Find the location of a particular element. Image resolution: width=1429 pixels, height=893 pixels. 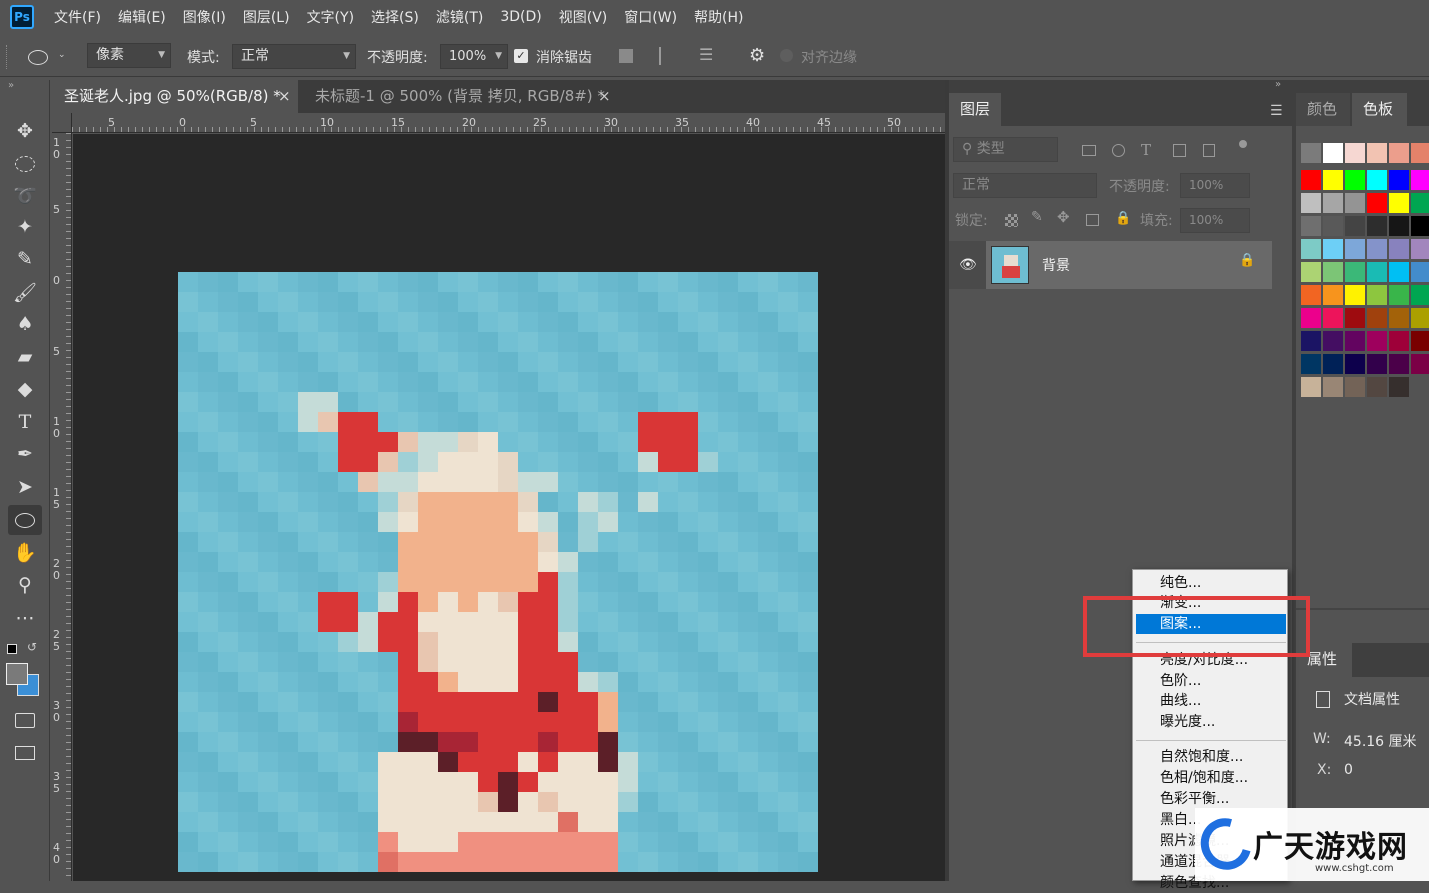

brush-tool-icon: 🖌 is located at coordinates (25, 292).